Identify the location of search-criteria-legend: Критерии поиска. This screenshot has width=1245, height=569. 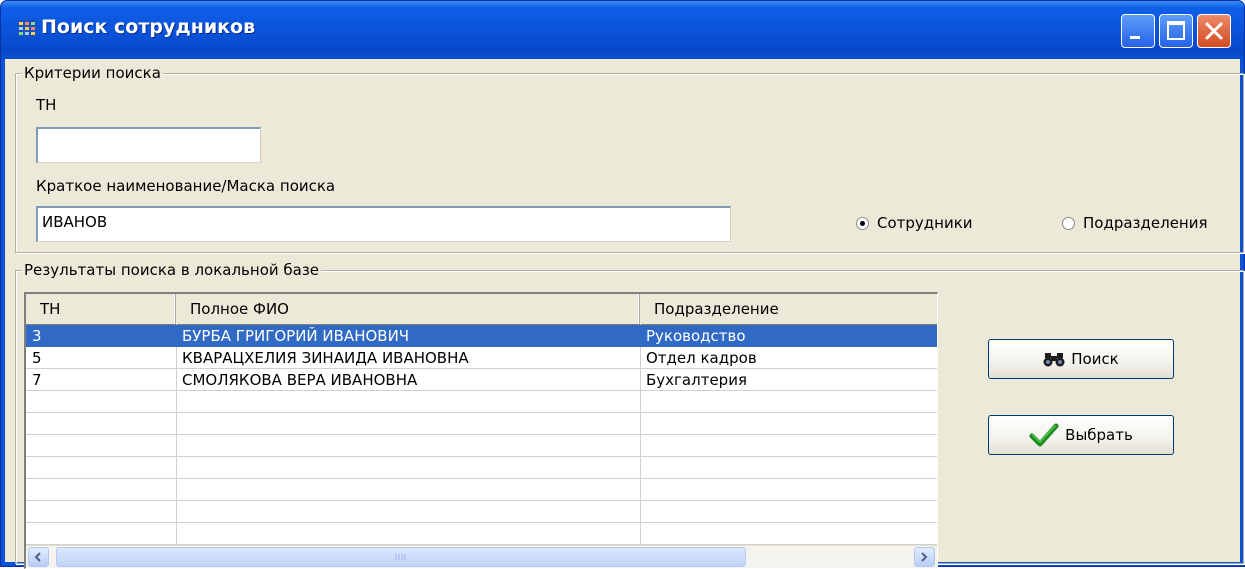
(92, 73).